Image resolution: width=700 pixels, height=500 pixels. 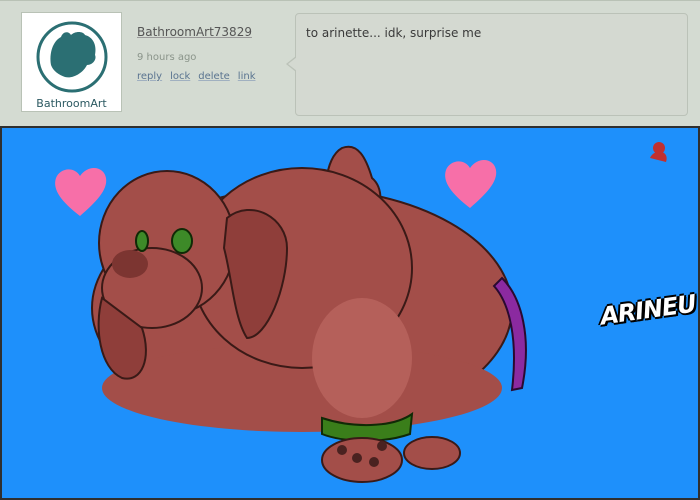 What do you see at coordinates (194, 32) in the screenshot?
I see `comment-author: BathroomArt73829` at bounding box center [194, 32].